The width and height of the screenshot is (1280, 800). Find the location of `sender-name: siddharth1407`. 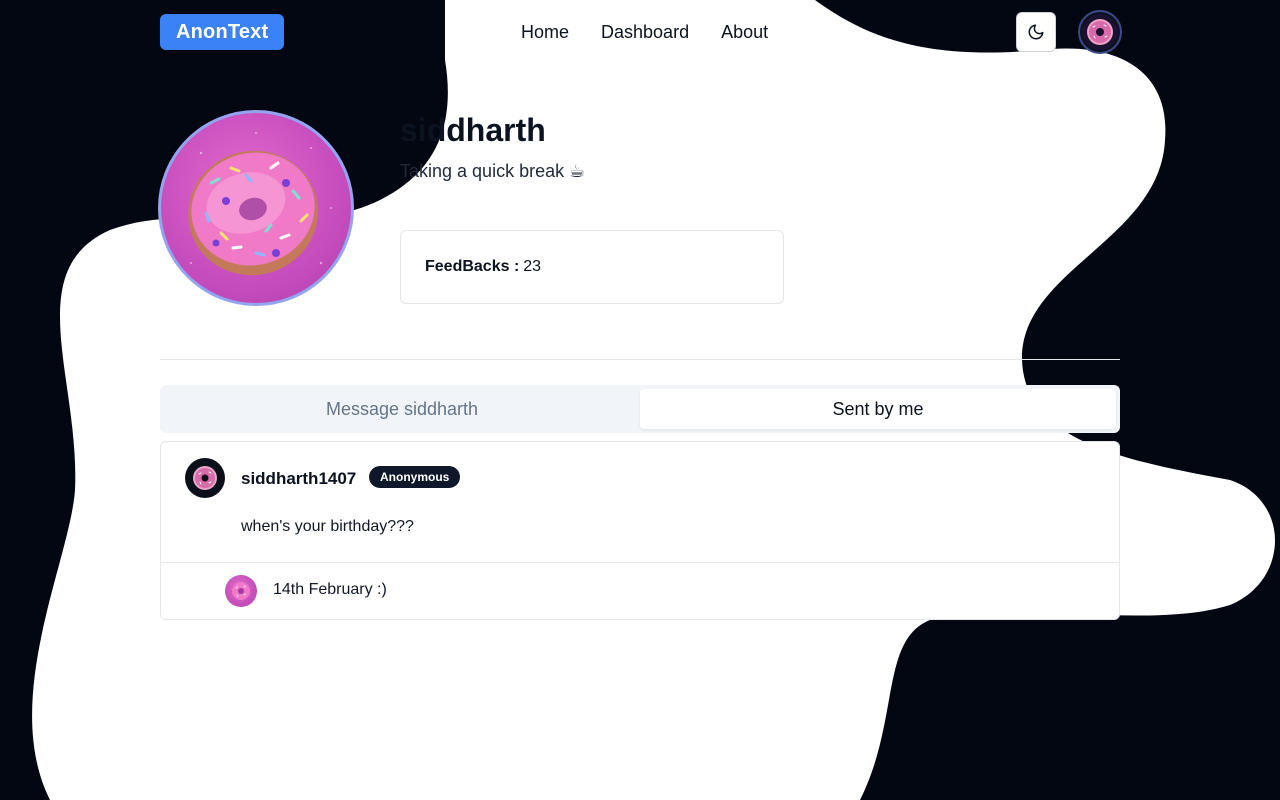

sender-name: siddharth1407 is located at coordinates (299, 478).